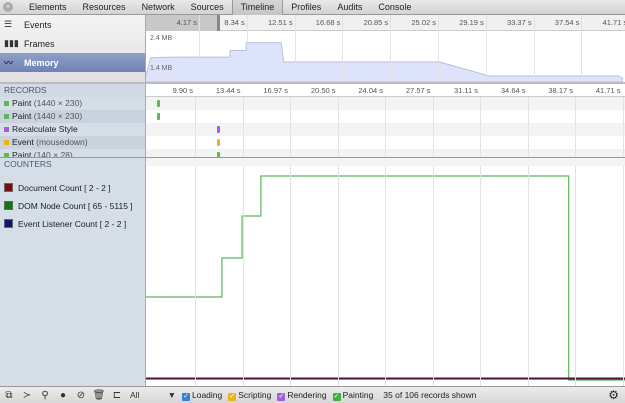 Image resolution: width=625 pixels, height=403 pixels. Describe the element at coordinates (63, 395) in the screenshot. I see `record-icon: ●` at that location.